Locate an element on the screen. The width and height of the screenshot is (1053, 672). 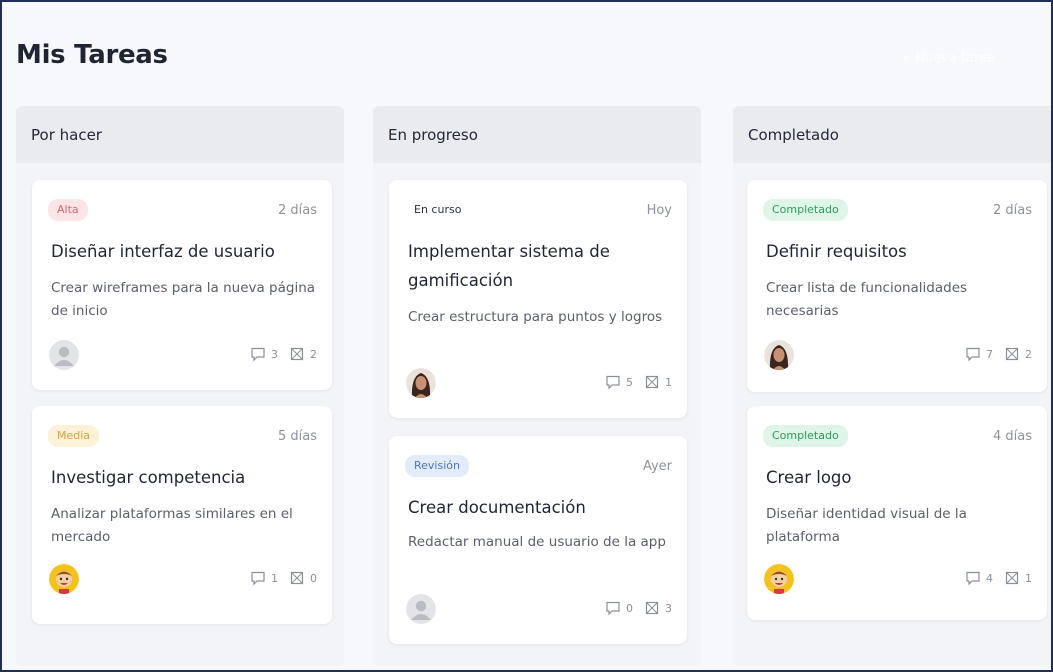
task-meta: 7 2 is located at coordinates (998, 354).